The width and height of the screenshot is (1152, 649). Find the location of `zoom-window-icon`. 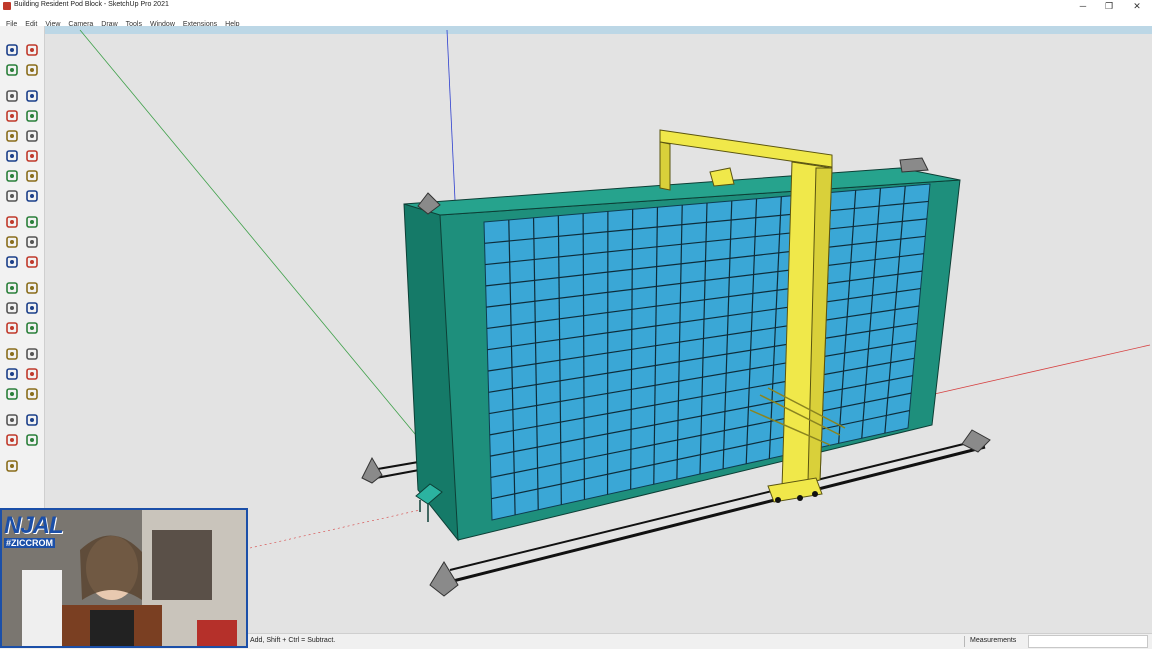

zoom-window-icon is located at coordinates (12, 354).